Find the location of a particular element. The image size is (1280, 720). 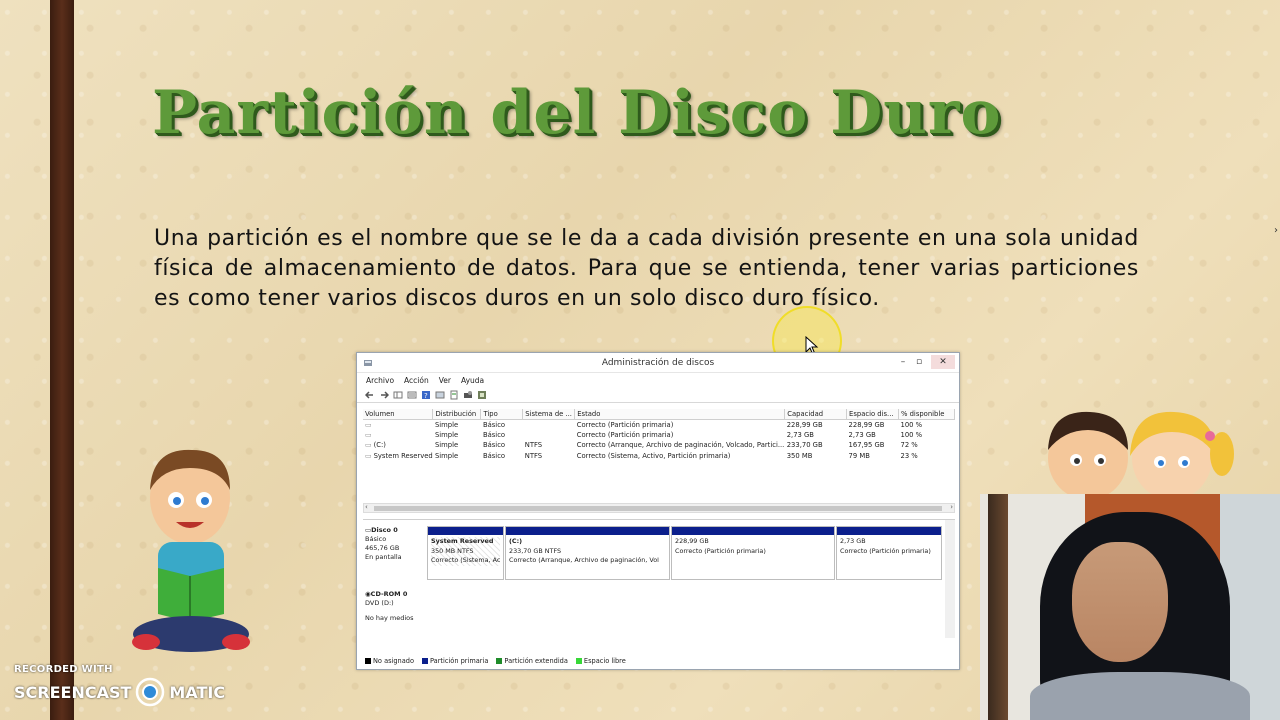

column-header: Capacidad is located at coordinates (816, 414).